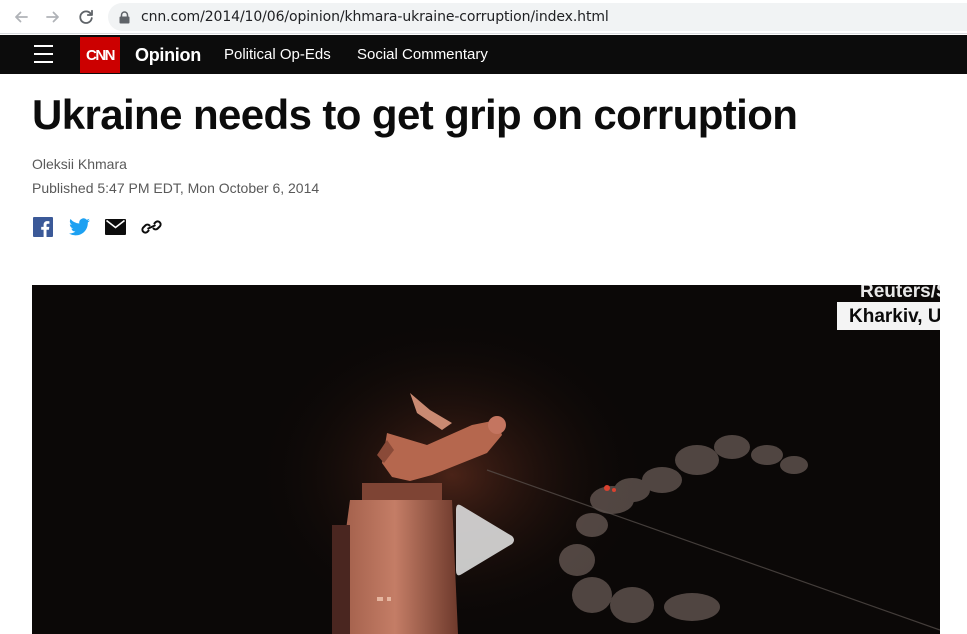 Image resolution: width=967 pixels, height=634 pixels. Describe the element at coordinates (395, 558) in the screenshot. I see `pedestal` at that location.